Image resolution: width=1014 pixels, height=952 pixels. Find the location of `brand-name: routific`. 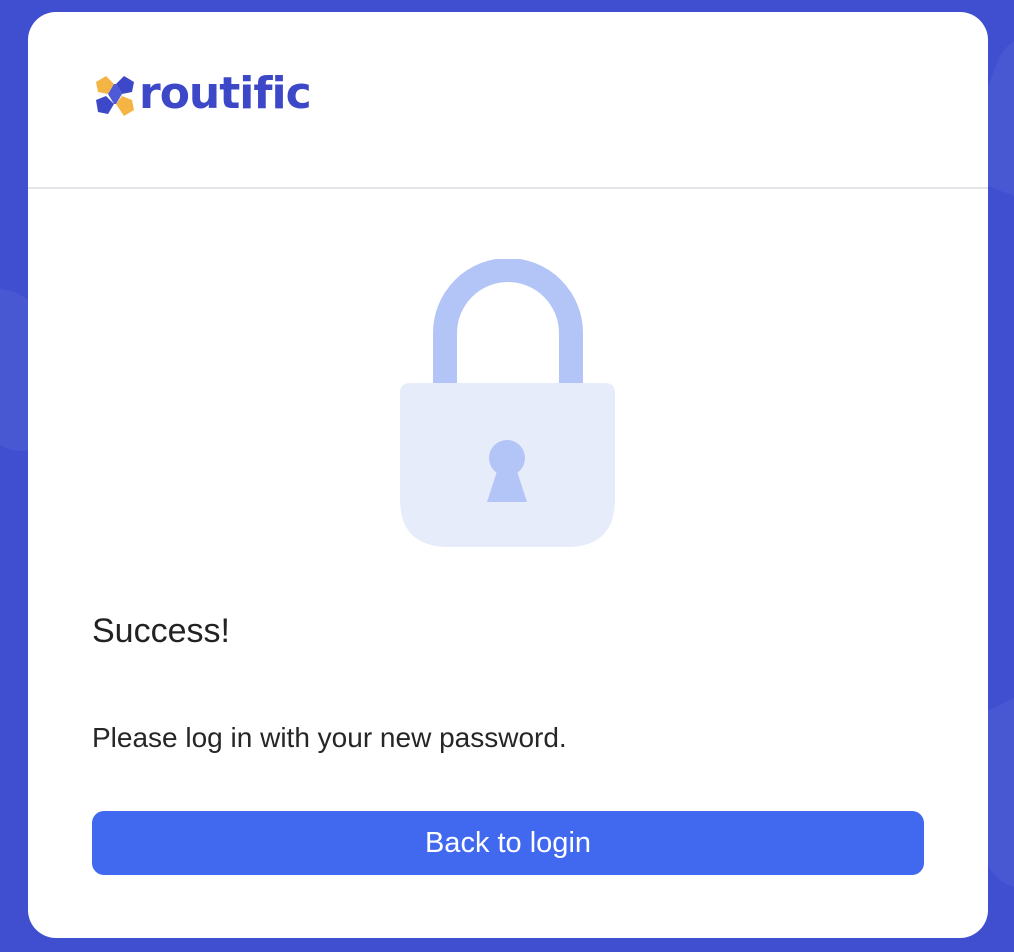

brand-name: routific is located at coordinates (225, 93).